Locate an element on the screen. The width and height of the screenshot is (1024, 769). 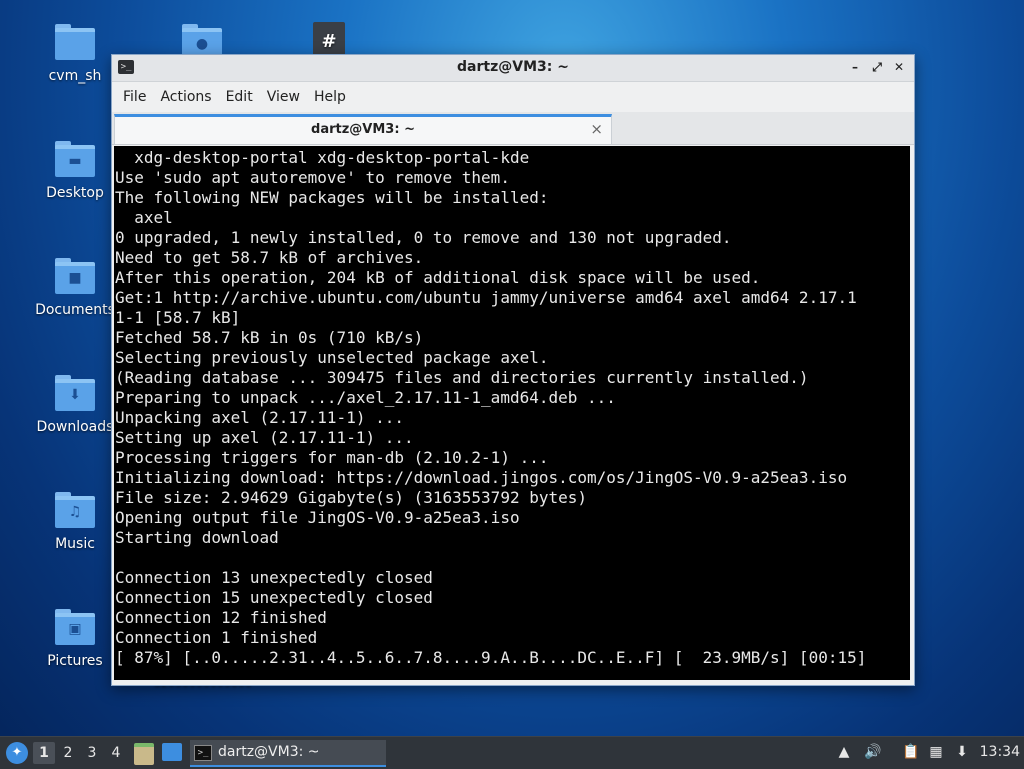
workspace-3: 3 is located at coordinates (92, 753).